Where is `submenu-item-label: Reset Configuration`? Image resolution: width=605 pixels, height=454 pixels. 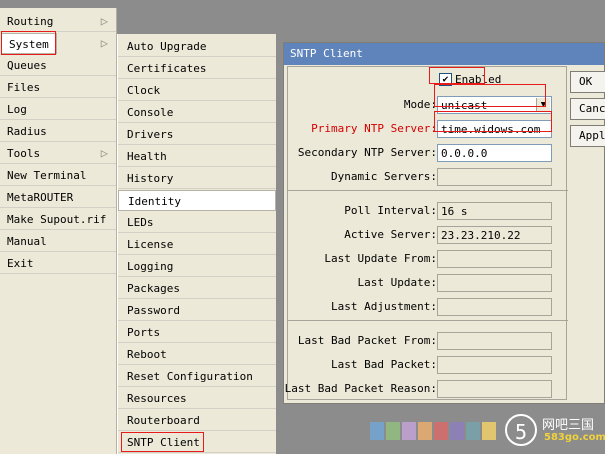
submenu-item-label: Reset Configuration is located at coordinates (190, 376).